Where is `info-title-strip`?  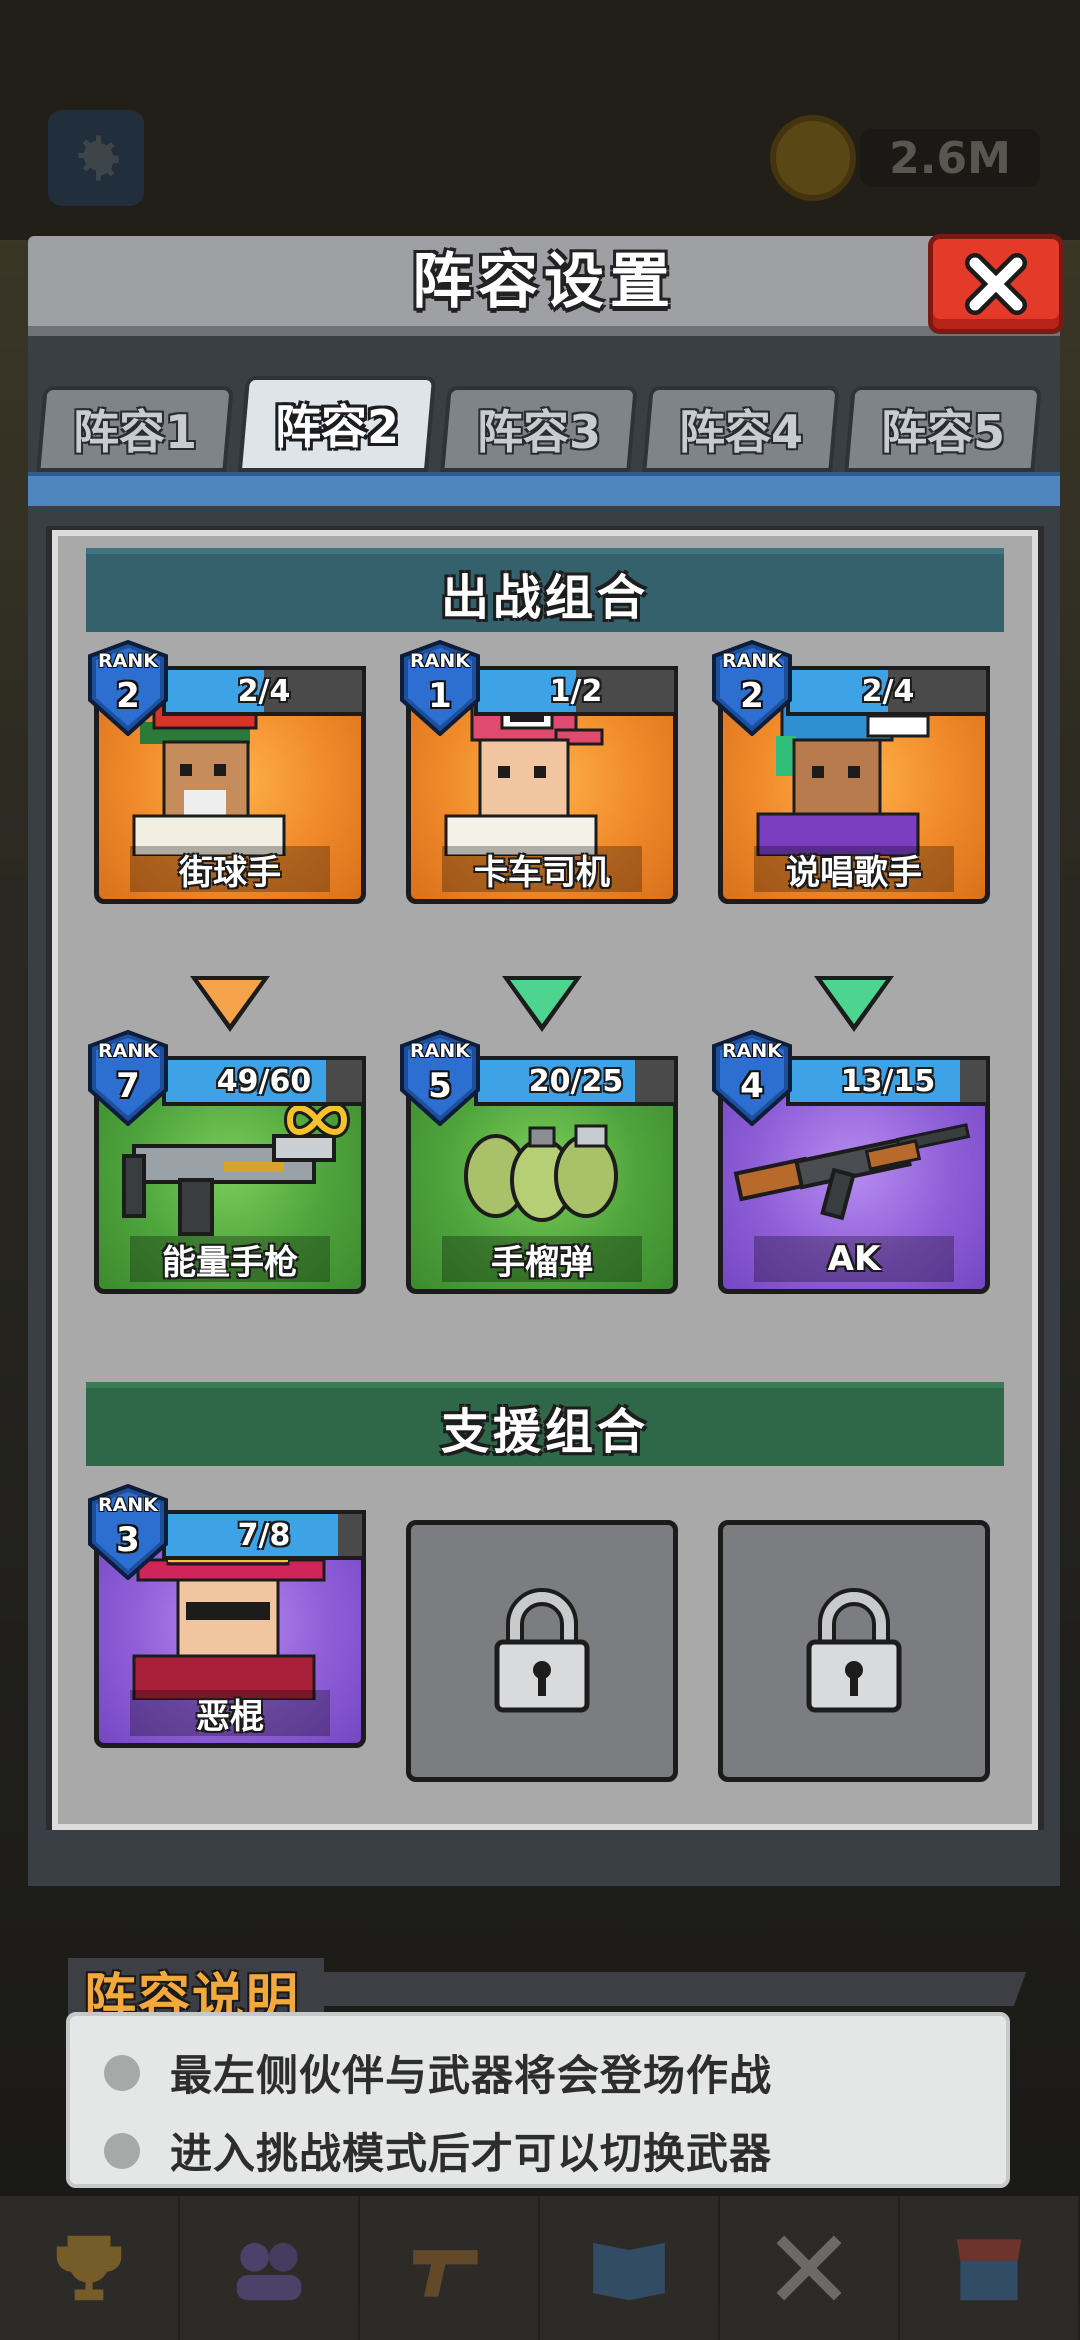
info-title-strip is located at coordinates (660, 1989).